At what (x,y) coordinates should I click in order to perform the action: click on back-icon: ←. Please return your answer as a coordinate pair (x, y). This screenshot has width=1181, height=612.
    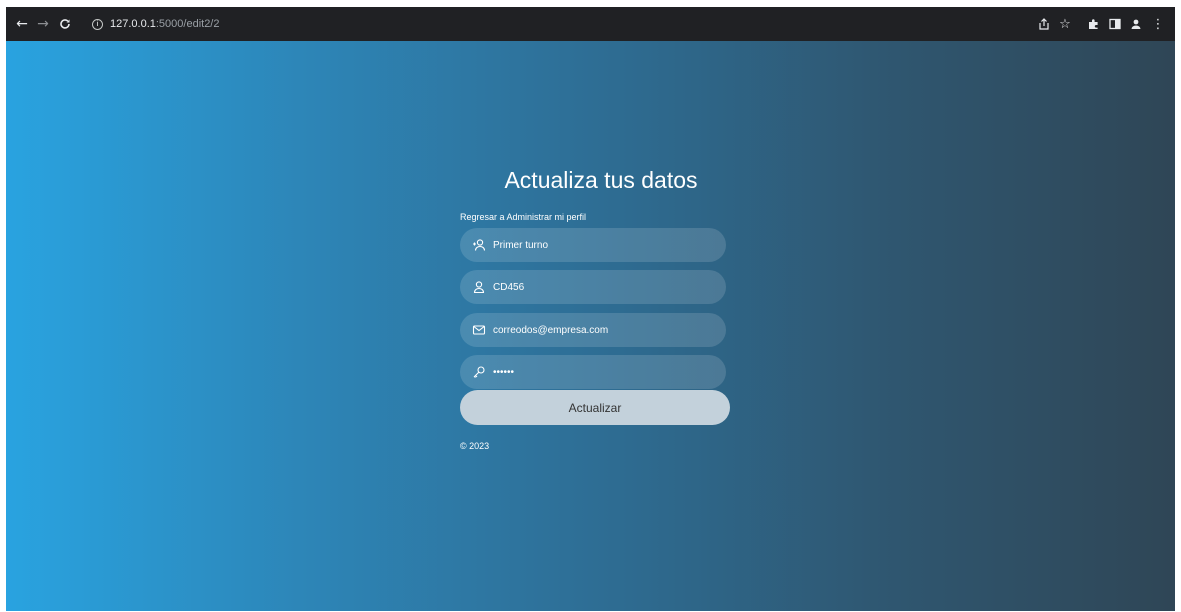
    Looking at the image, I should click on (22, 24).